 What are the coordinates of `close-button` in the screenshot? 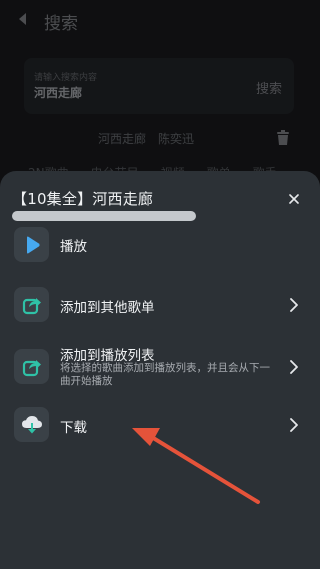 It's located at (294, 199).